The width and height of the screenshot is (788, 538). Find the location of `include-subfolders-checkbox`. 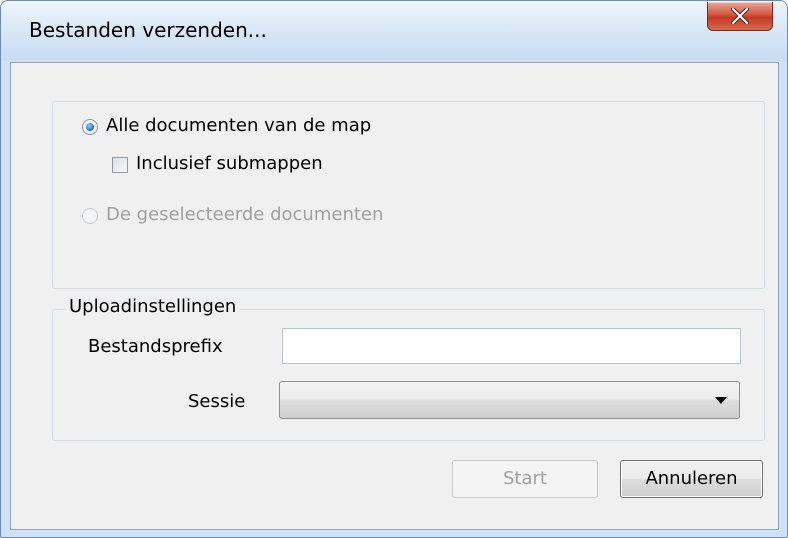

include-subfolders-checkbox is located at coordinates (120, 165).